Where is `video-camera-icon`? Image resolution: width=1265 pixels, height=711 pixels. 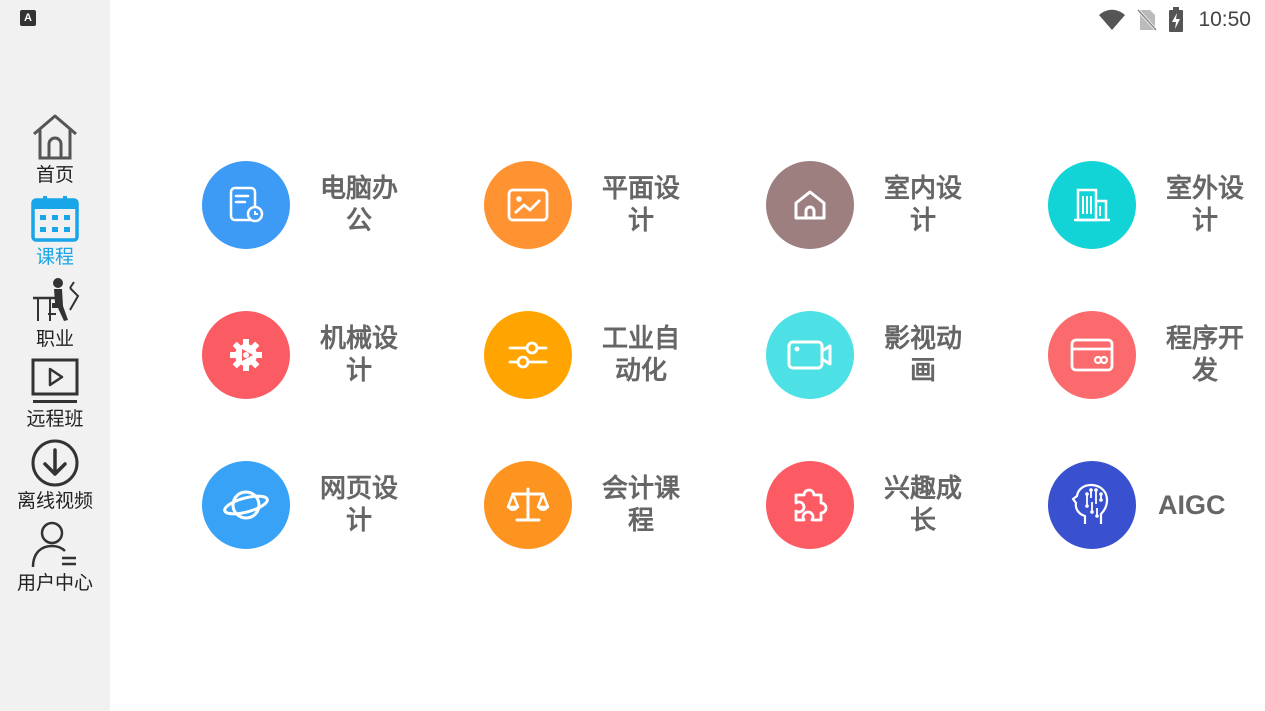
video-camera-icon is located at coordinates (809, 355).